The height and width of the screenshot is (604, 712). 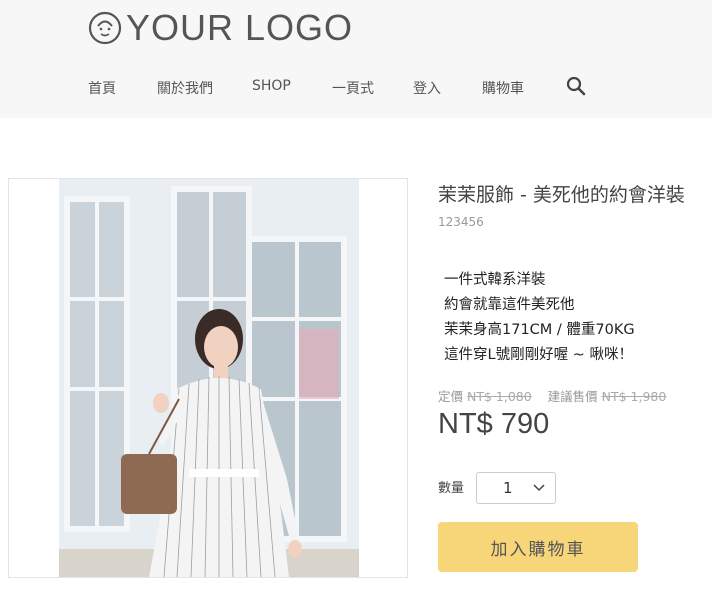 I want to click on nav-cart: 購物車, so click(x=503, y=88).